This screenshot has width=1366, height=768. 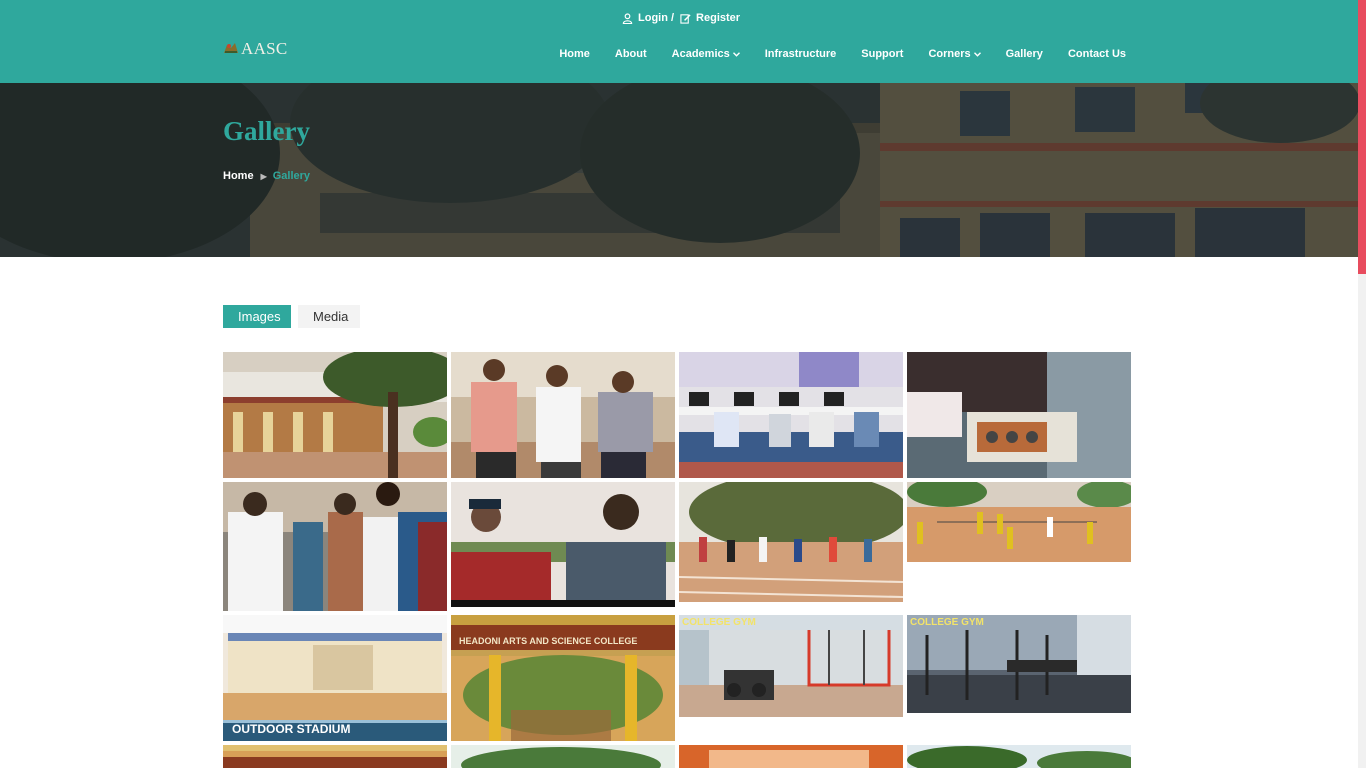 What do you see at coordinates (329, 316) in the screenshot?
I see `tab-media: Media` at bounding box center [329, 316].